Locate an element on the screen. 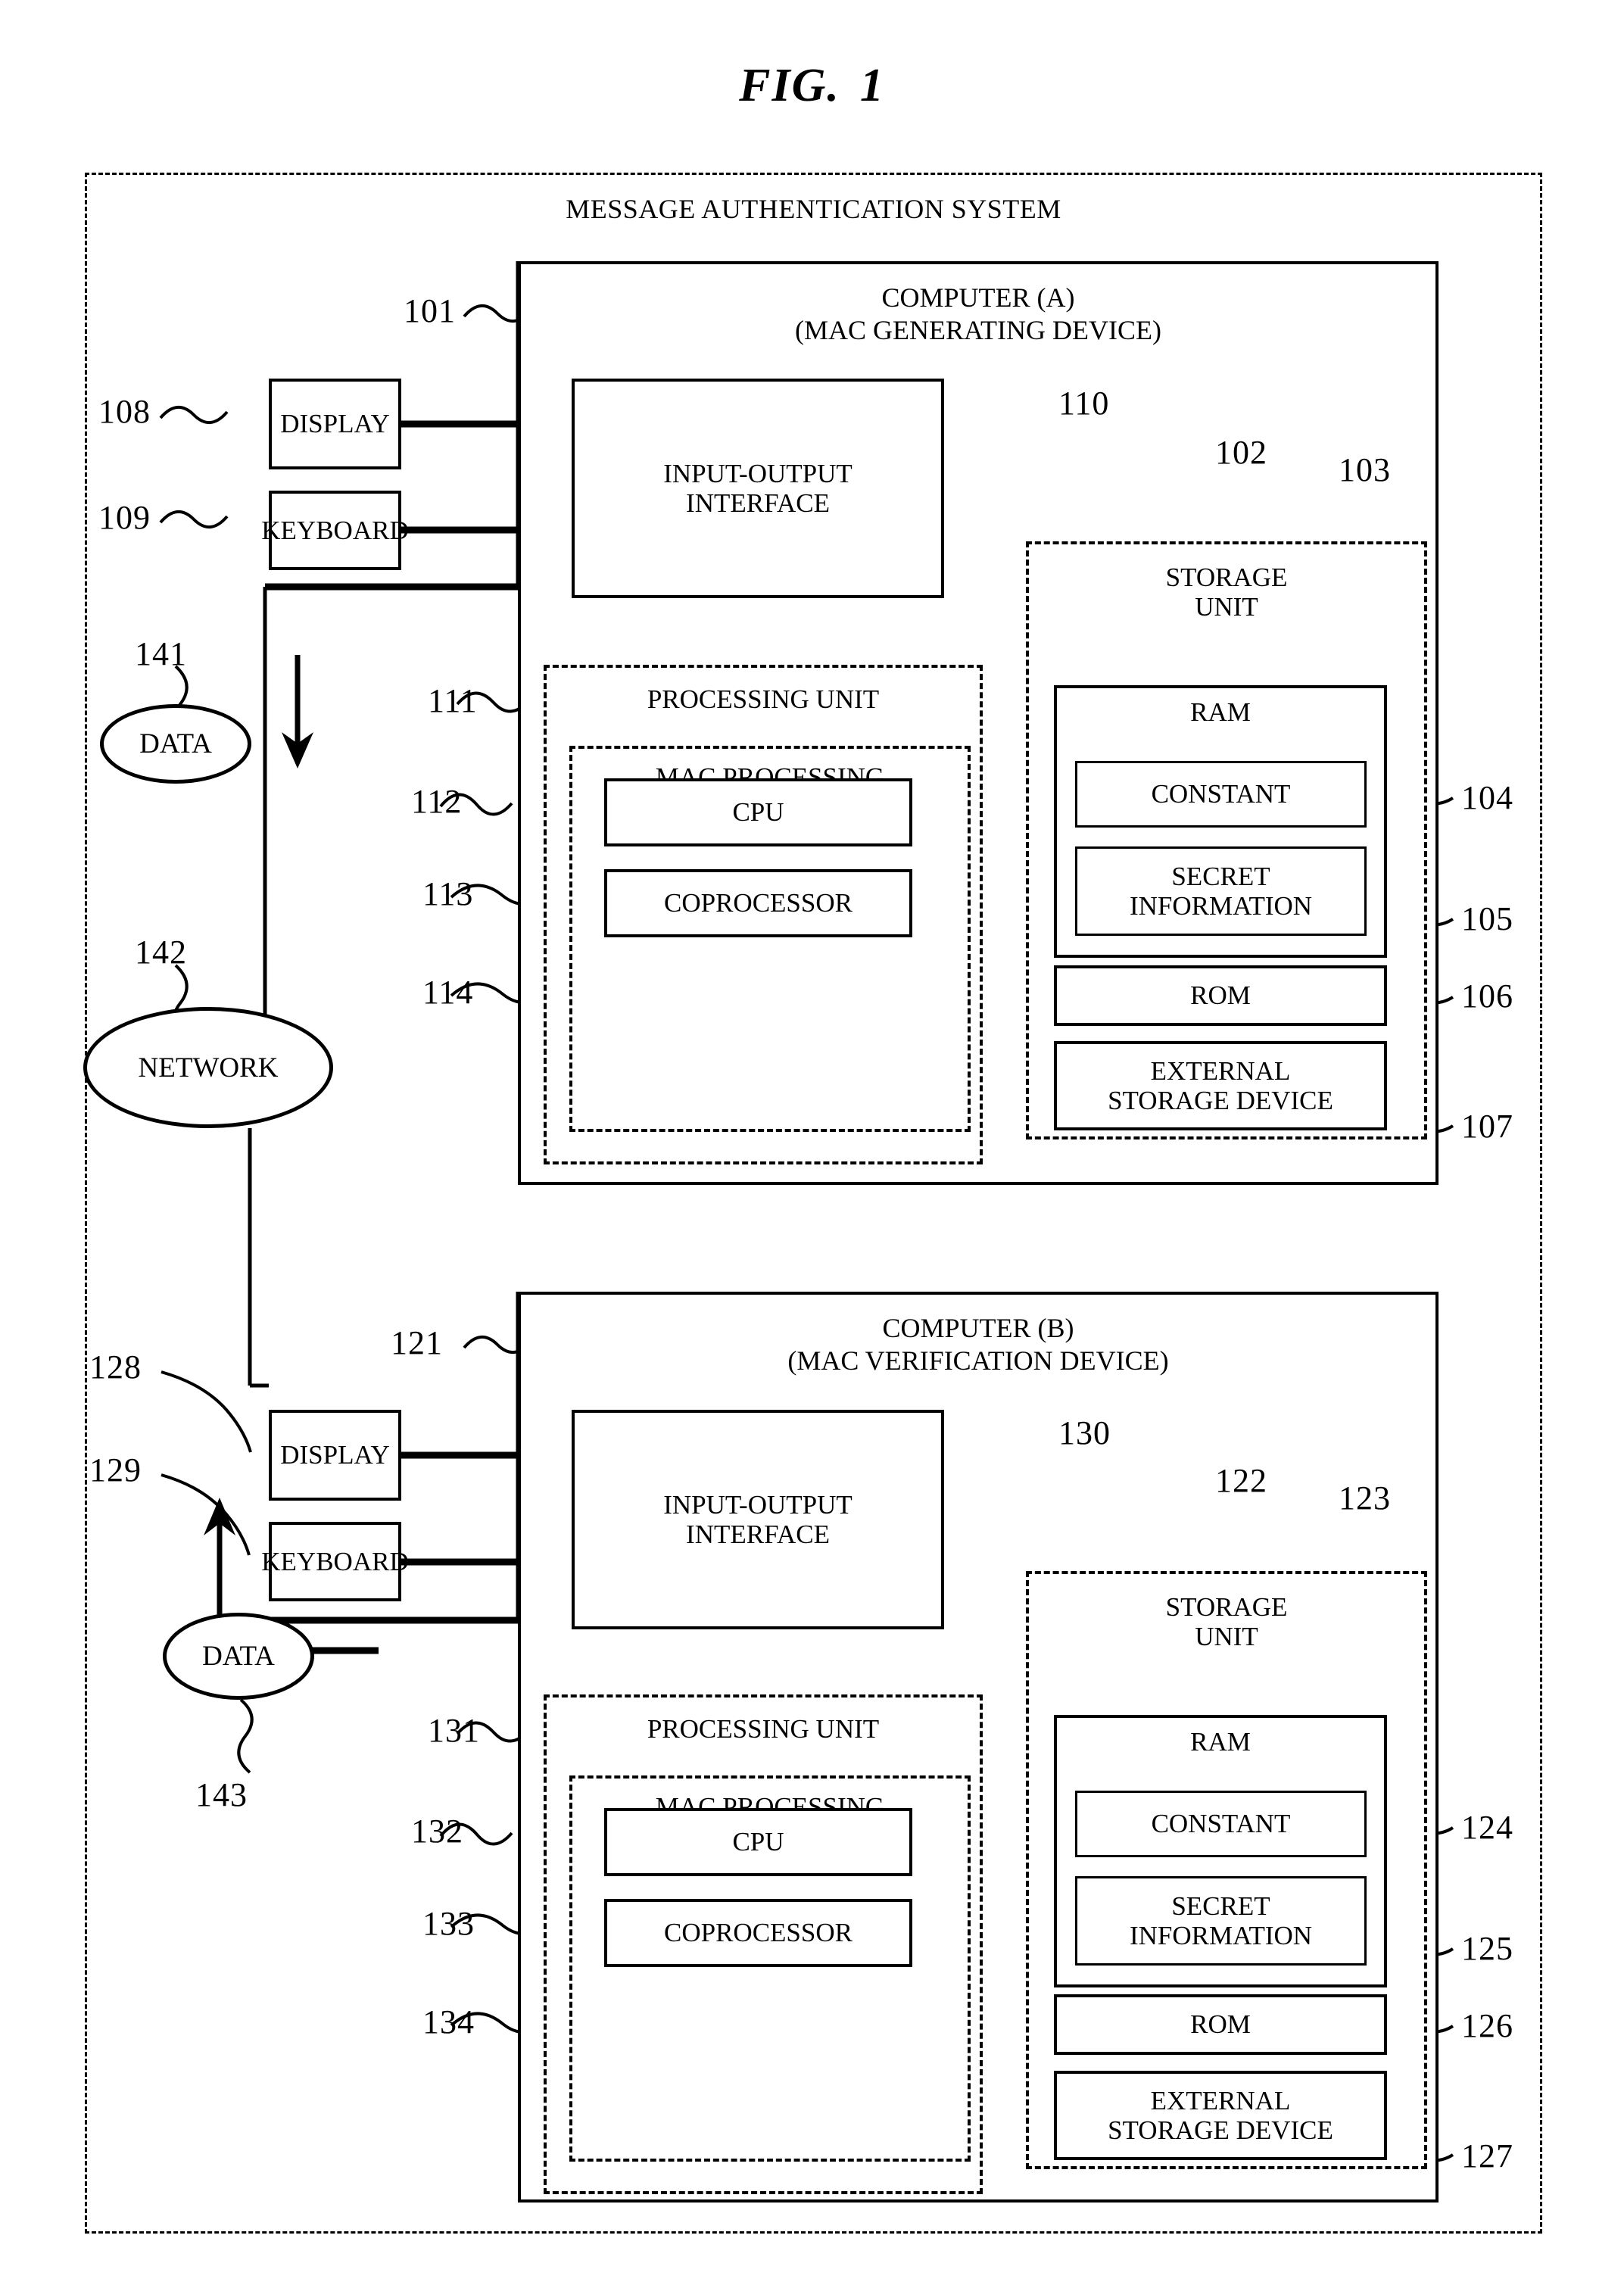  rom-box-a: ROM is located at coordinates (1220, 996).